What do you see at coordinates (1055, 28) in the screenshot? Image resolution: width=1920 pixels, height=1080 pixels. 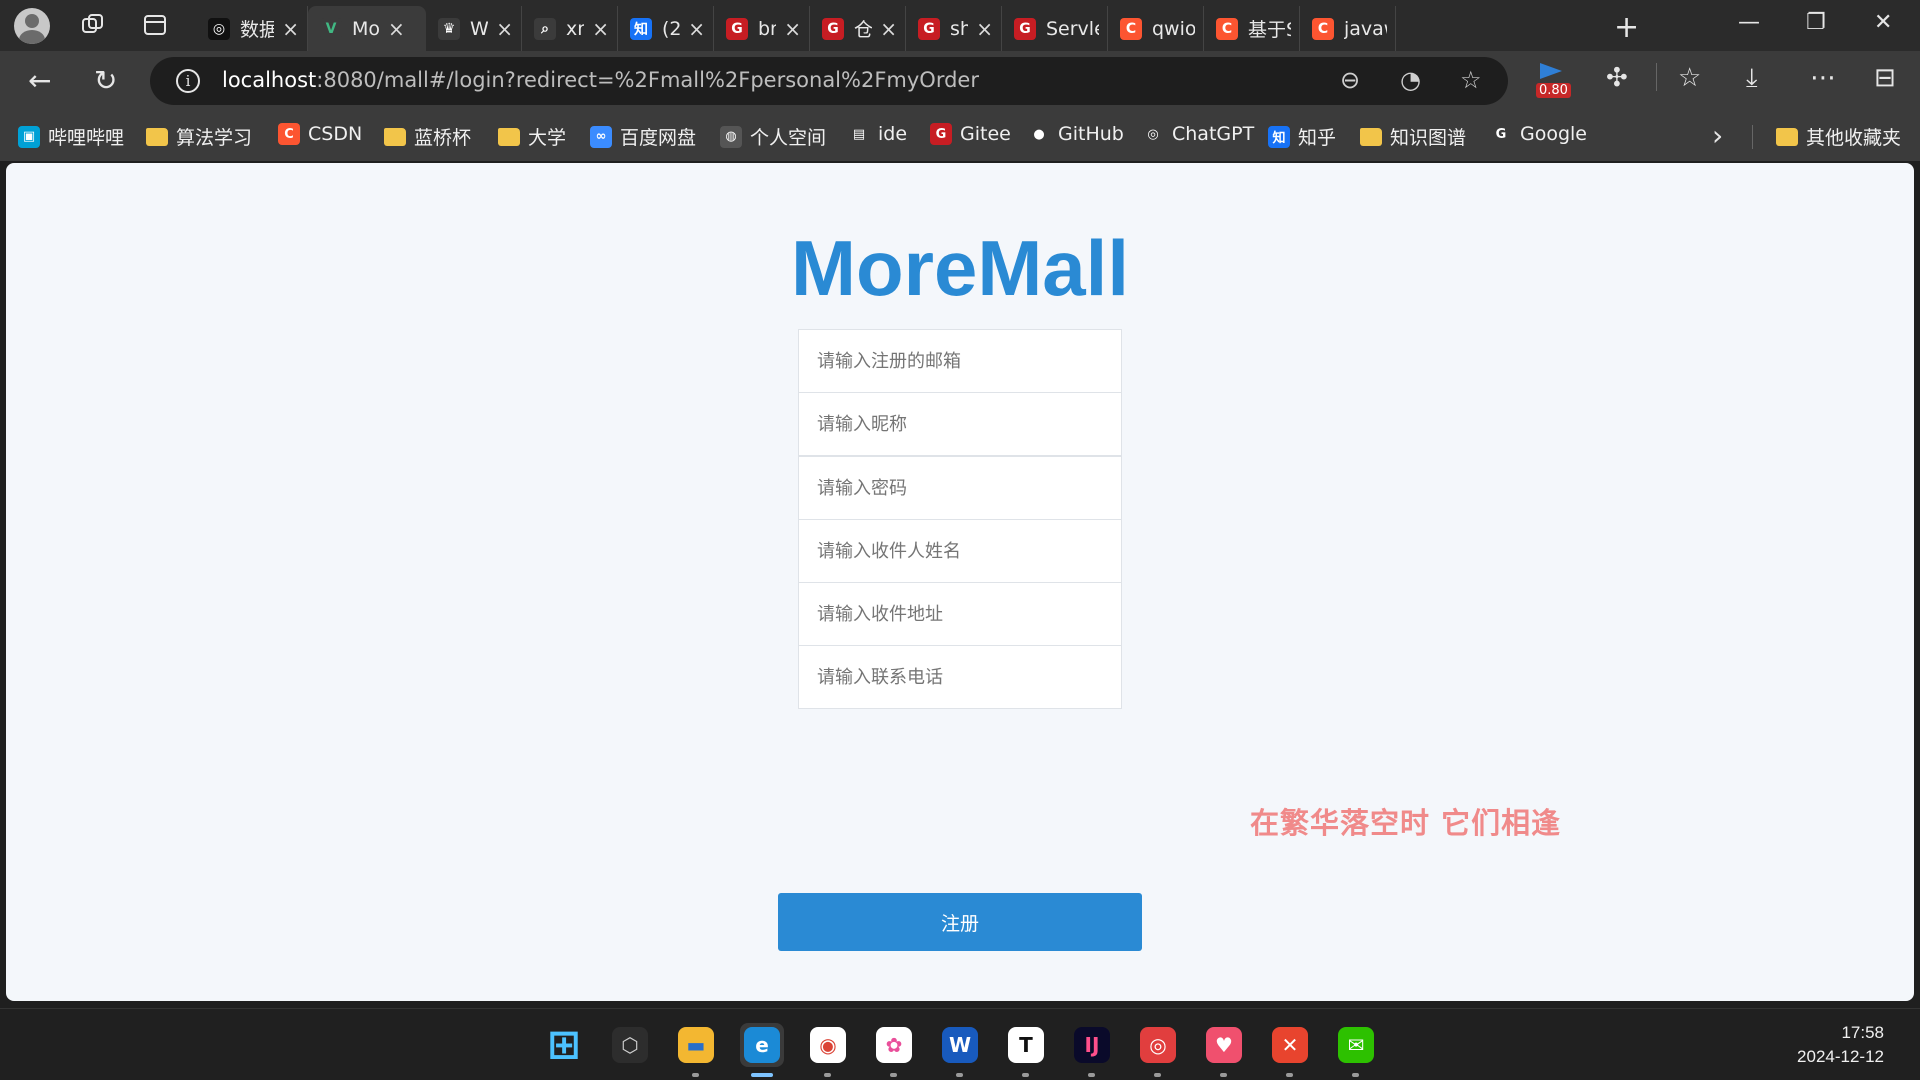 I see `browser-tab: G ServletT` at bounding box center [1055, 28].